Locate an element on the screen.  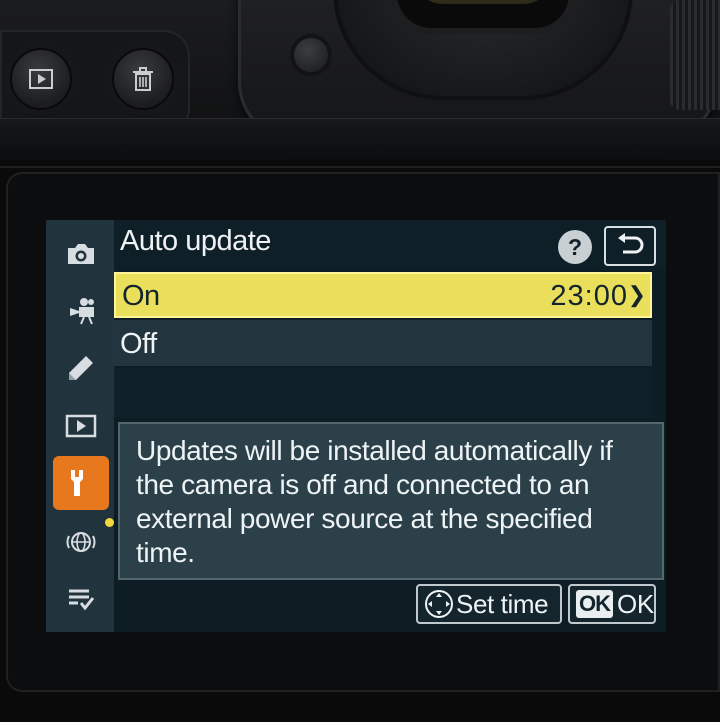
sidebar-item-setup is located at coordinates (81, 483).